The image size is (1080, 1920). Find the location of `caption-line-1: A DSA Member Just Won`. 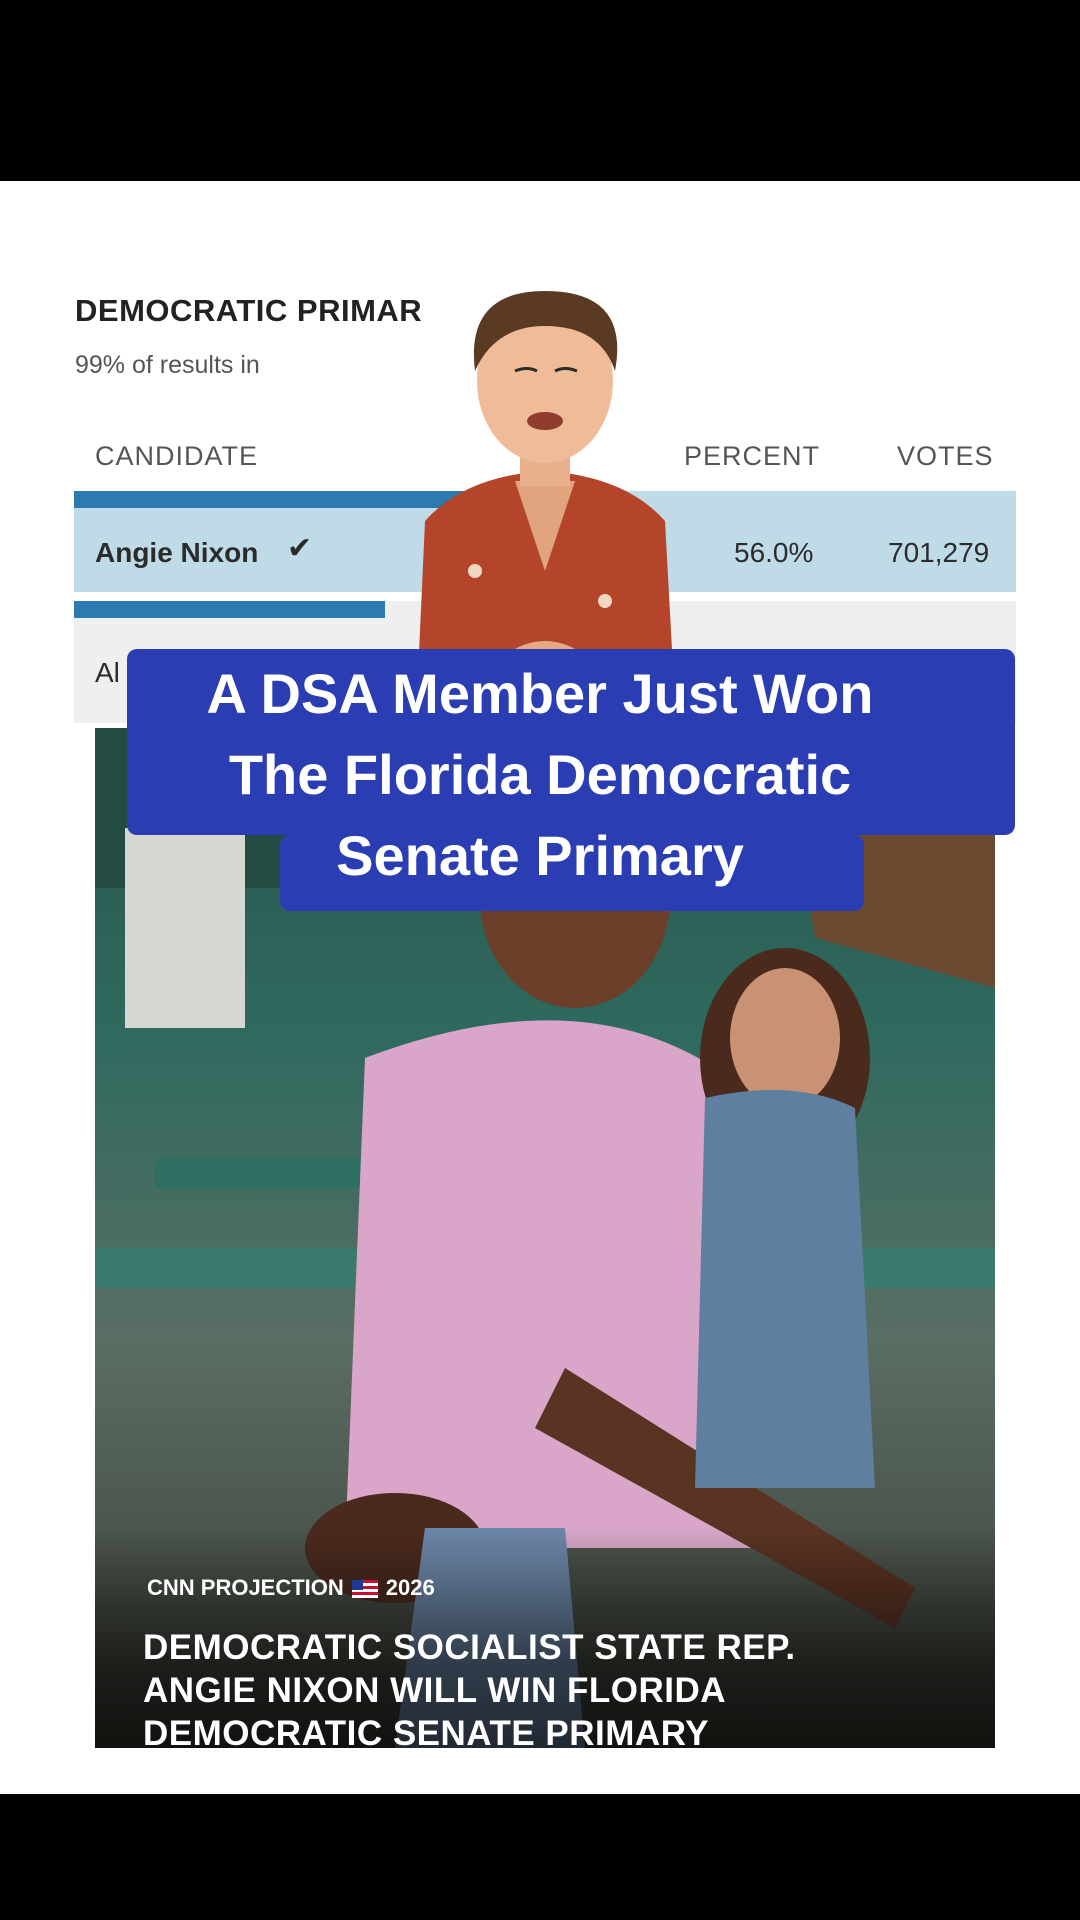

caption-line-1: A DSA Member Just Won is located at coordinates (540, 693).